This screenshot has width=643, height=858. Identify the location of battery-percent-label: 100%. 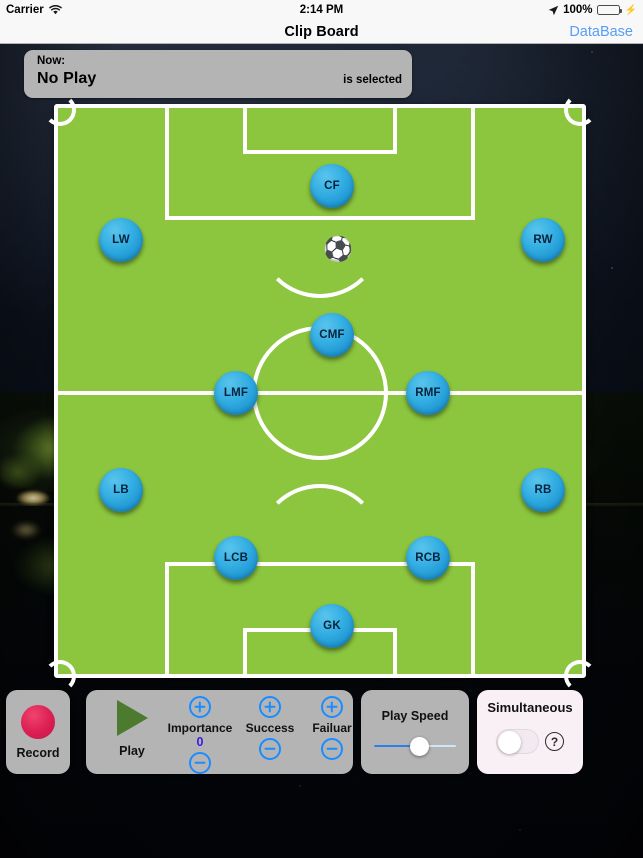
(578, 10).